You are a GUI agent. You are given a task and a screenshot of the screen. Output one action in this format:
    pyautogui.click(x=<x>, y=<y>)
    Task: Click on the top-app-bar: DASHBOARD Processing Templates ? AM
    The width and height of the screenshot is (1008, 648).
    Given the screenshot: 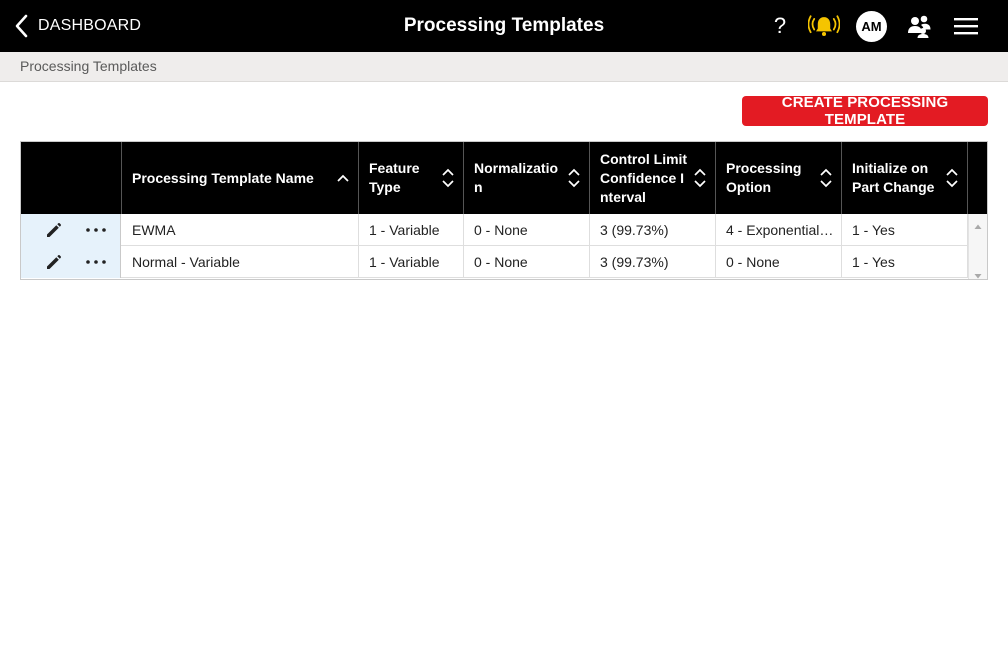 What is the action you would take?
    pyautogui.click(x=504, y=26)
    